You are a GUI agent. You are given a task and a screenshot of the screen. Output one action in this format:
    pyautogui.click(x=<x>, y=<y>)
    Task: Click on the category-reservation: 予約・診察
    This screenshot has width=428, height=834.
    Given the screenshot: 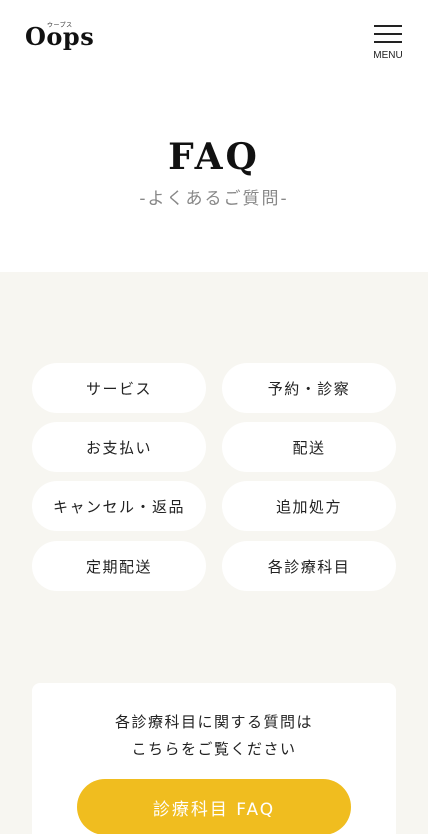 What is the action you would take?
    pyautogui.click(x=309, y=388)
    